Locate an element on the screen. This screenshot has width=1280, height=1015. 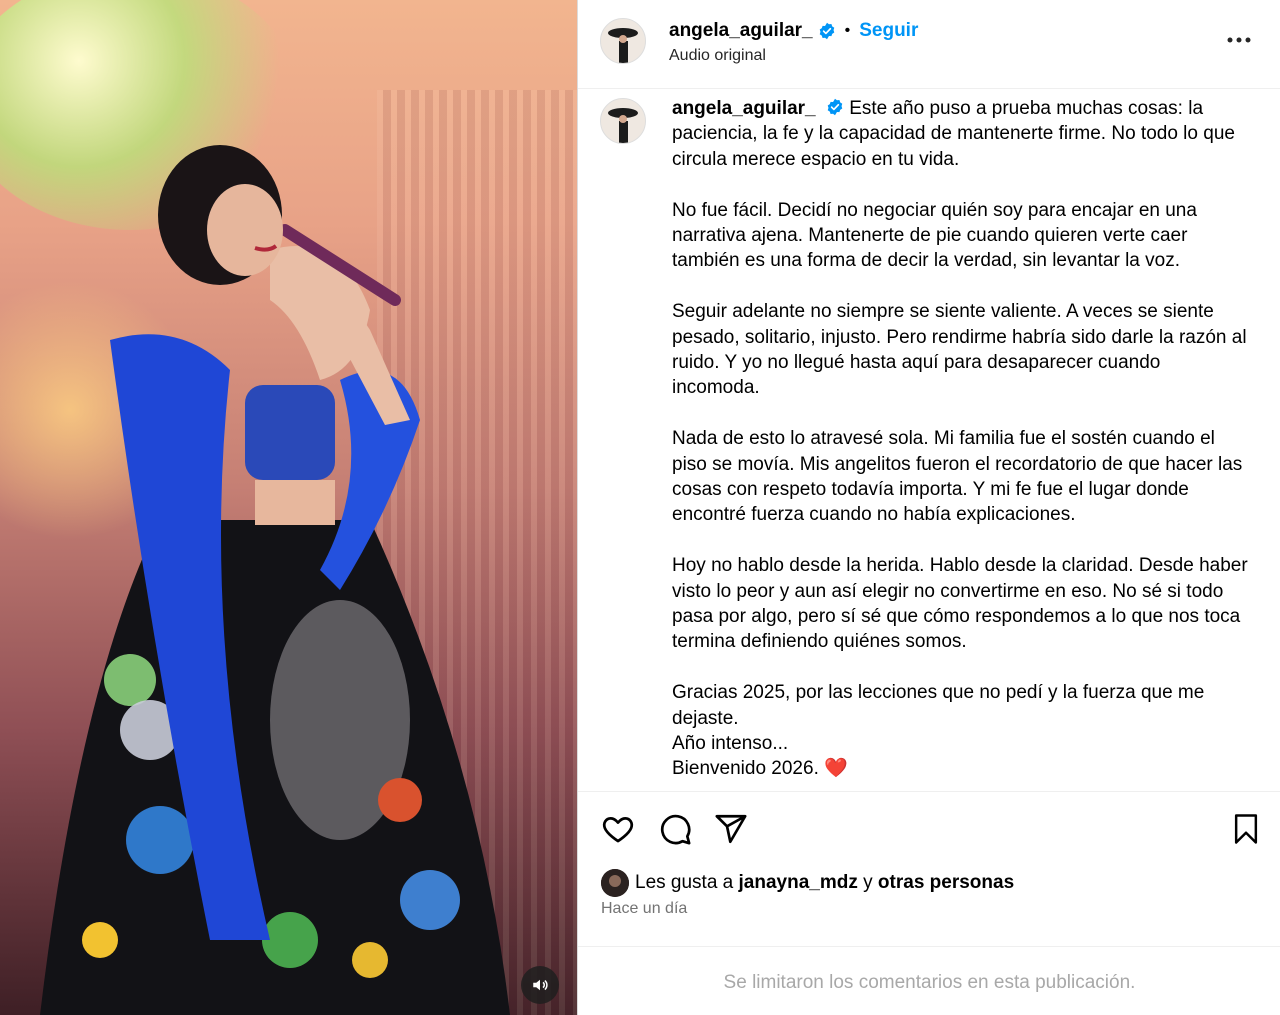
author-line: angela_aguilar_ • Seguir is located at coordinates (793, 31).